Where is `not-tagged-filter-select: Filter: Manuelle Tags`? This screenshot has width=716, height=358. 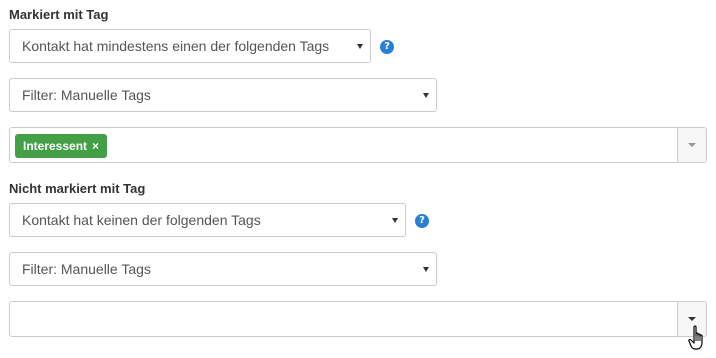 not-tagged-filter-select: Filter: Manuelle Tags is located at coordinates (223, 269).